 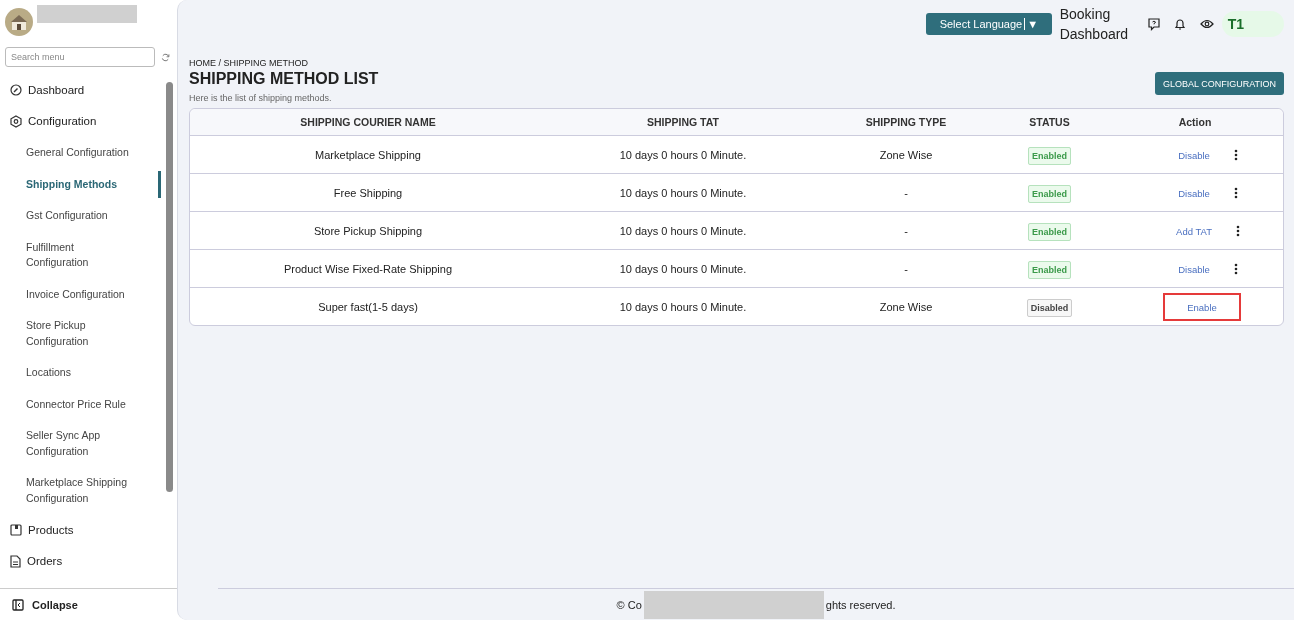 What do you see at coordinates (80, 333) in the screenshot?
I see `menu-item: Store Pickup Configuration` at bounding box center [80, 333].